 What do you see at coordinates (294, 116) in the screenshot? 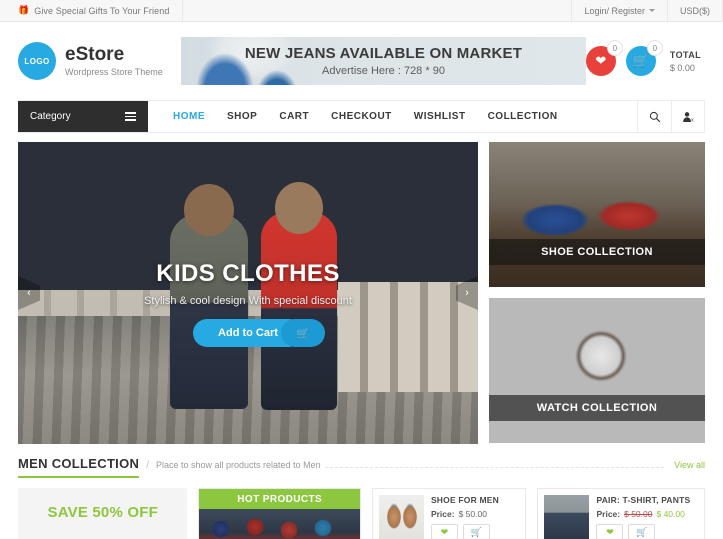
I see `nav-item-cart: CART` at bounding box center [294, 116].